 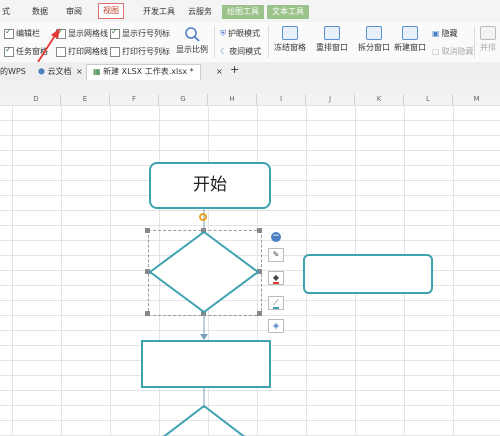 I want to click on ribbon-tab-bar: 式 数据 审阅 视图 开发工具 云服务 绘图工具 文本工具, so click(x=250, y=11).